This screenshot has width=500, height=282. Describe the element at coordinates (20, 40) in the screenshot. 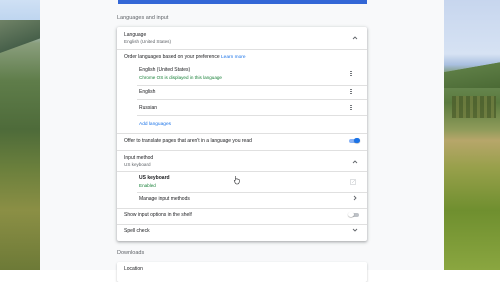

I see `wallpaper-mountain` at that location.